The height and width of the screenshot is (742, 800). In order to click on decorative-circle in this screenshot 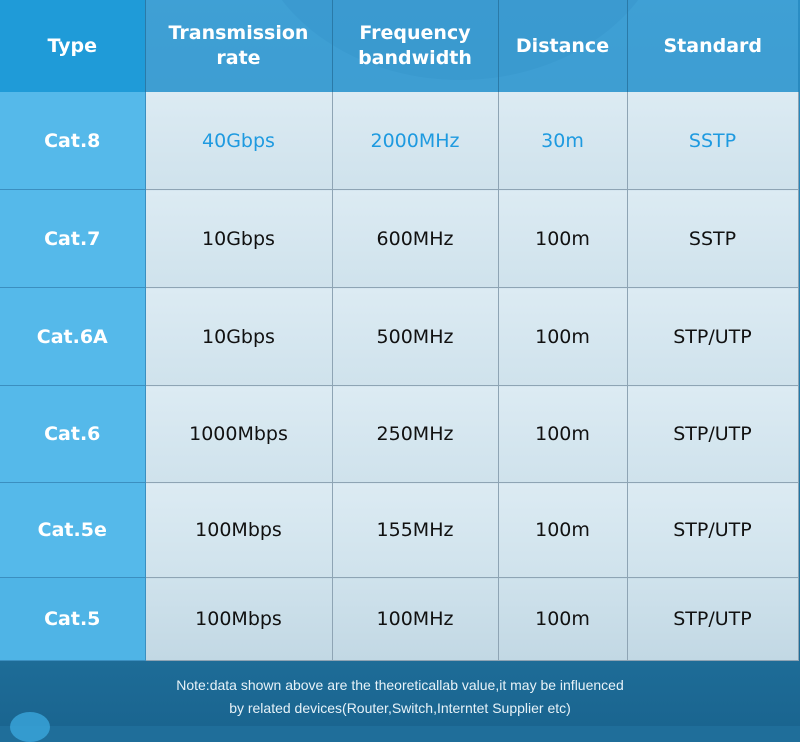, I will do `click(30, 727)`.